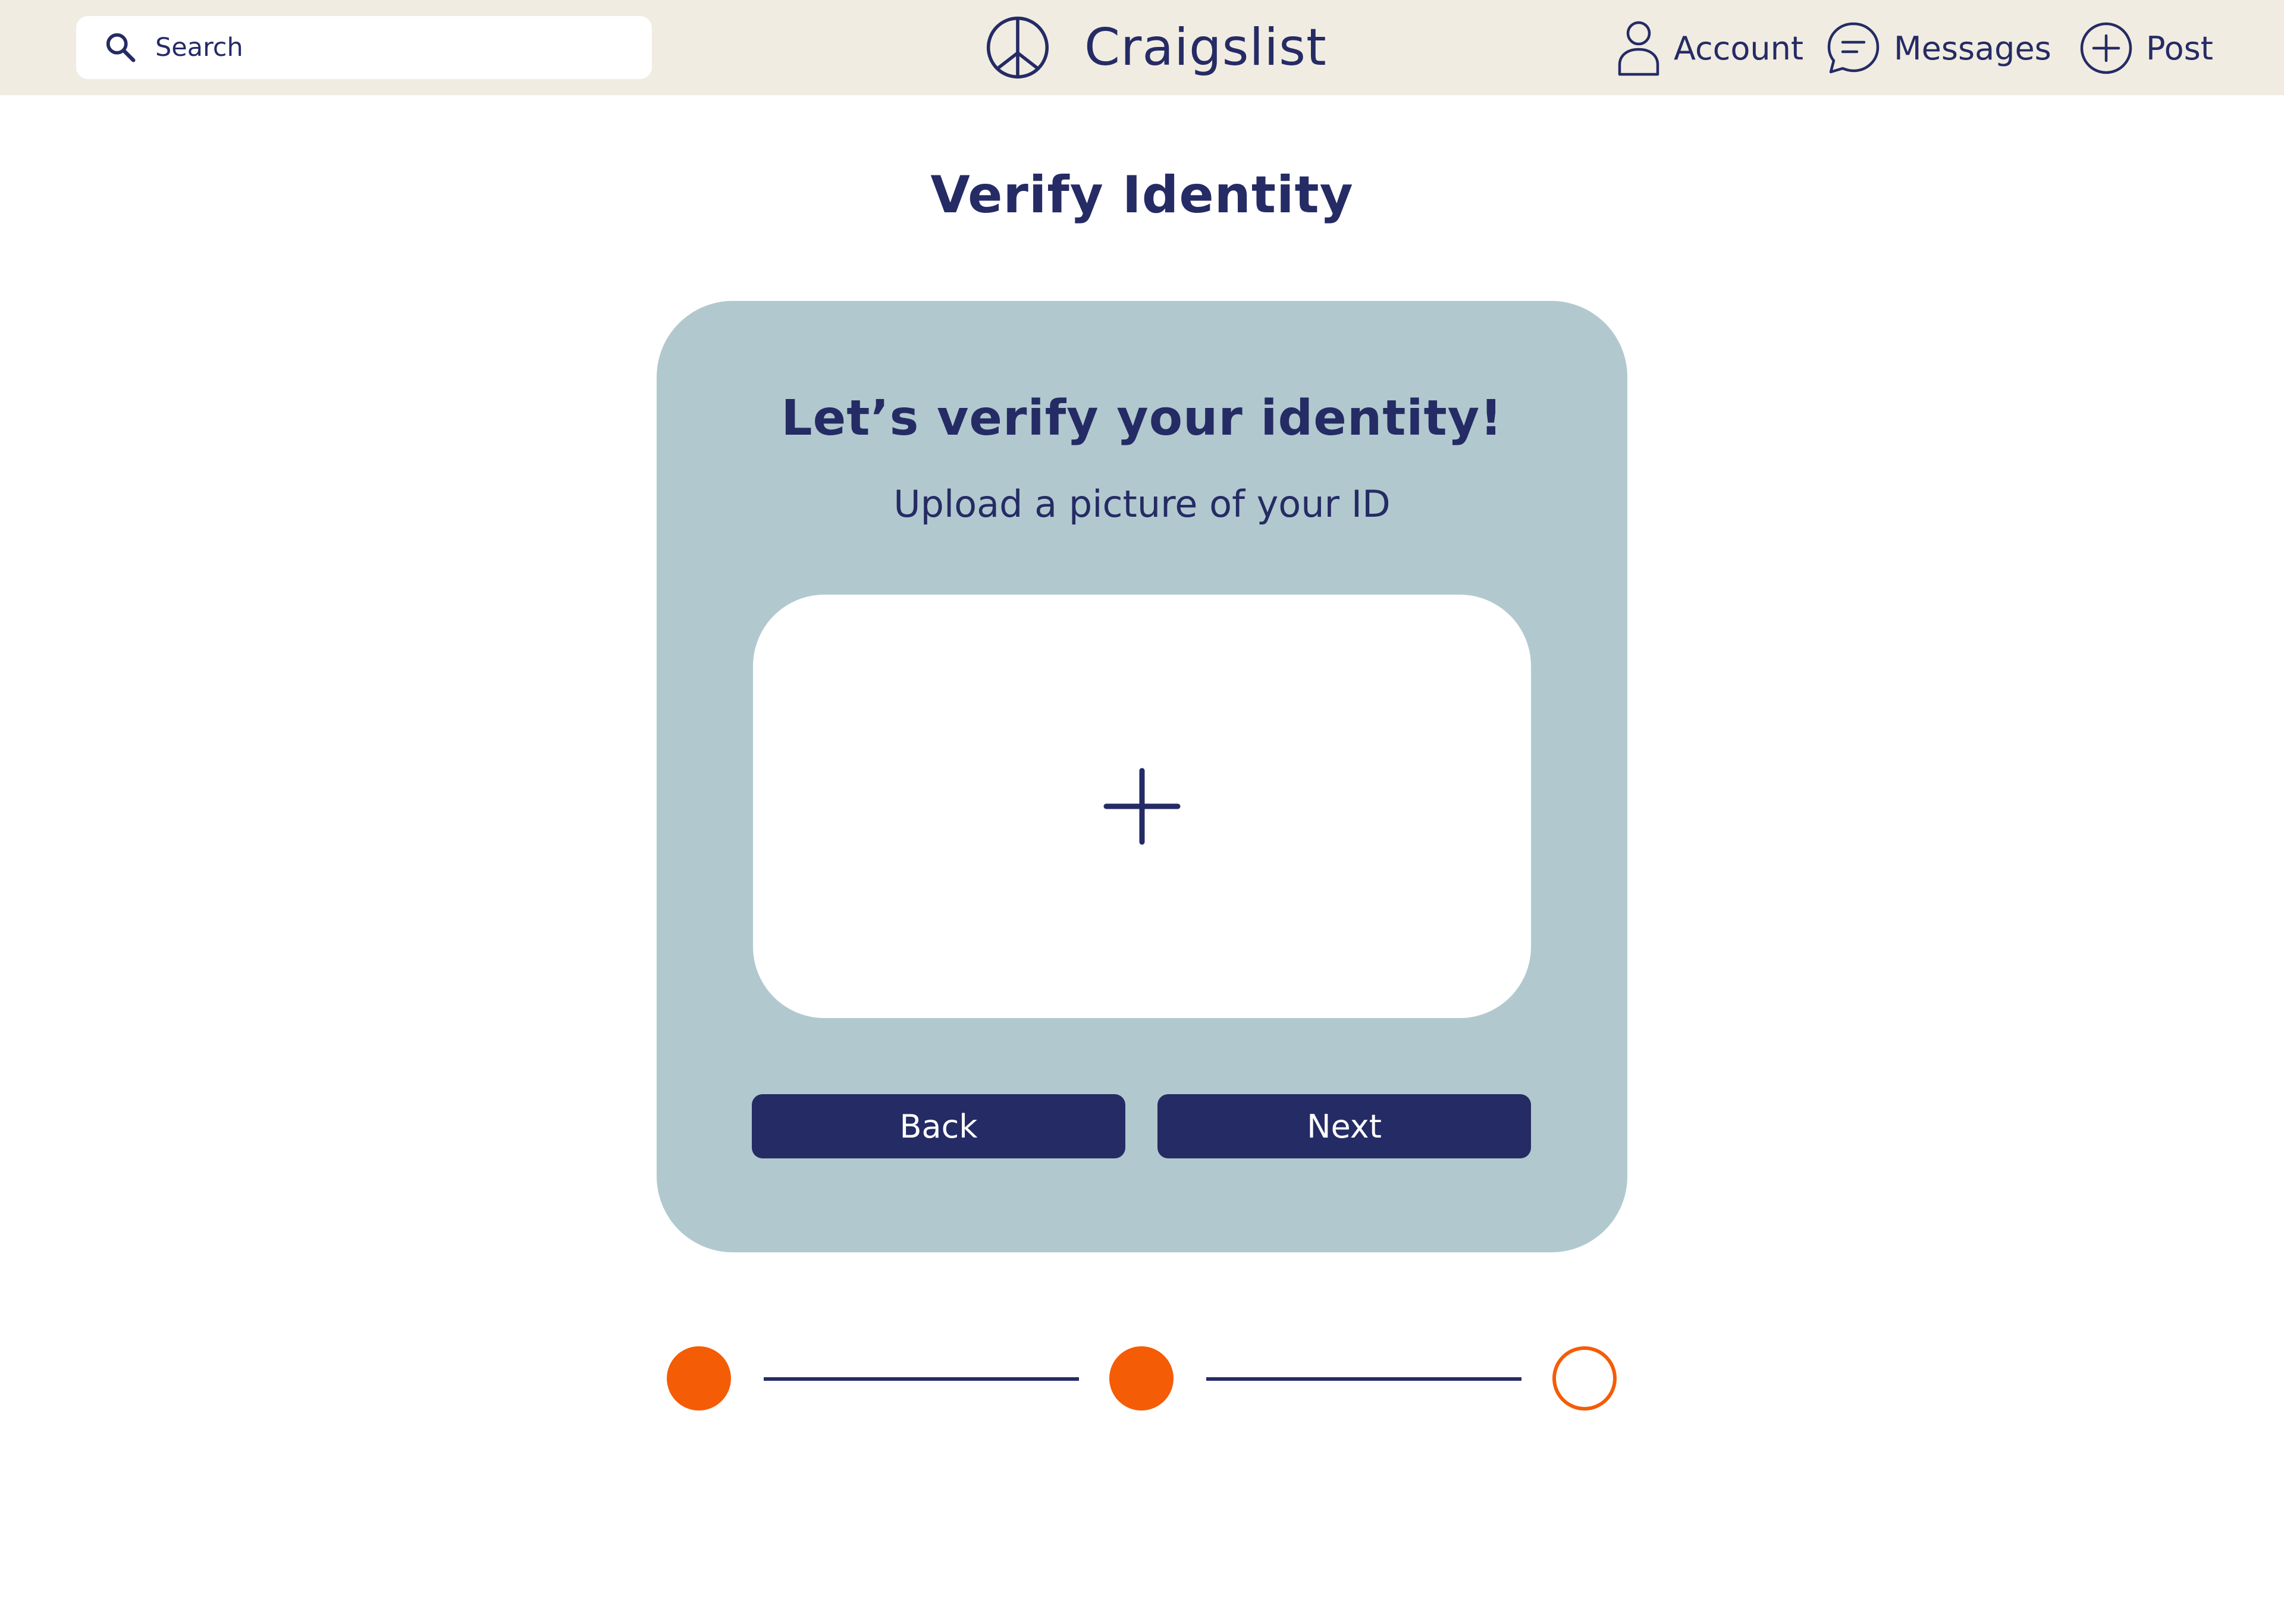  Describe the element at coordinates (939, 1126) in the screenshot. I see `back-button: Back` at that location.